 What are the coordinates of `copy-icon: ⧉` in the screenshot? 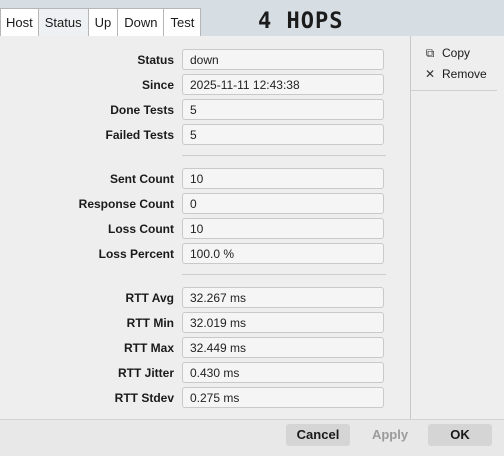 It's located at (430, 52).